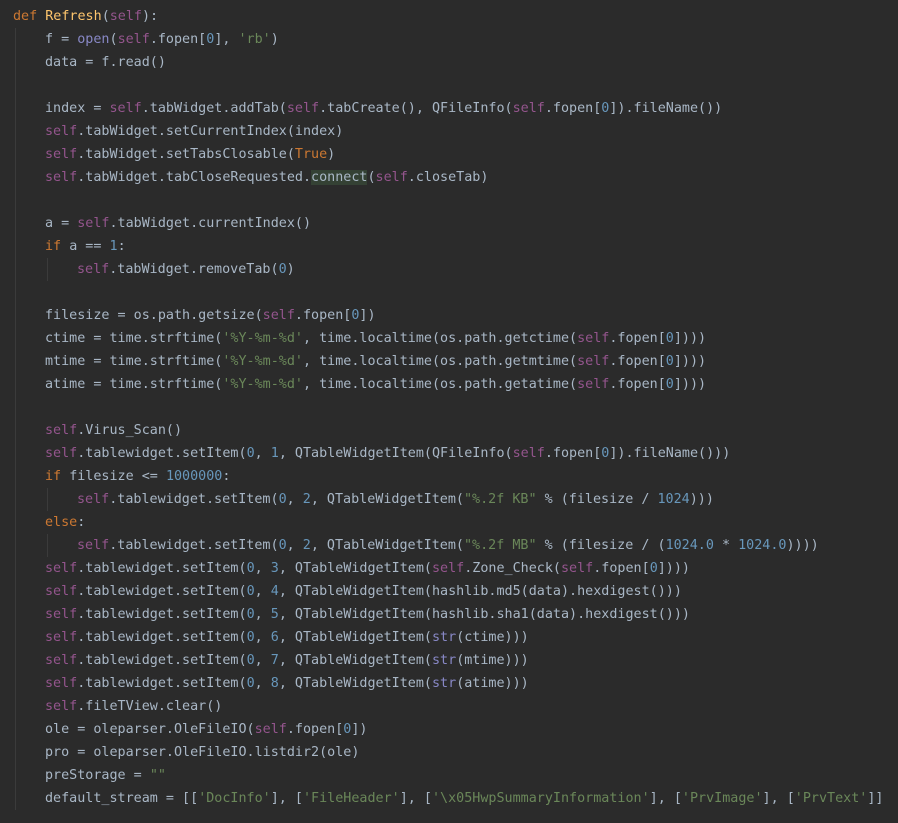 The width and height of the screenshot is (898, 823). What do you see at coordinates (113, 246) in the screenshot?
I see `code-token-num: 1` at bounding box center [113, 246].